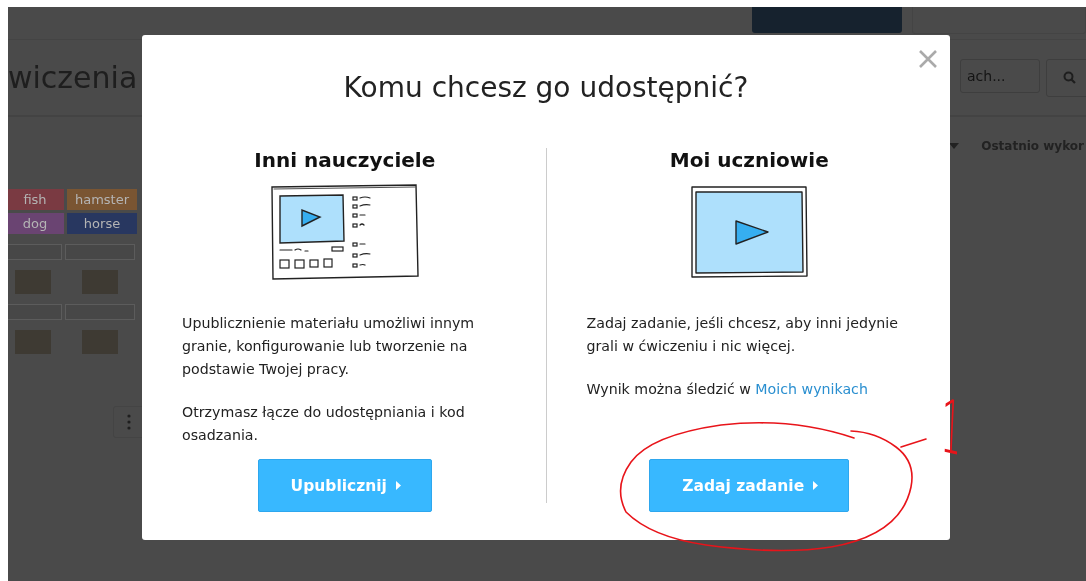  What do you see at coordinates (811, 389) in the screenshot?
I see `results-link: Moich wynikach` at bounding box center [811, 389].